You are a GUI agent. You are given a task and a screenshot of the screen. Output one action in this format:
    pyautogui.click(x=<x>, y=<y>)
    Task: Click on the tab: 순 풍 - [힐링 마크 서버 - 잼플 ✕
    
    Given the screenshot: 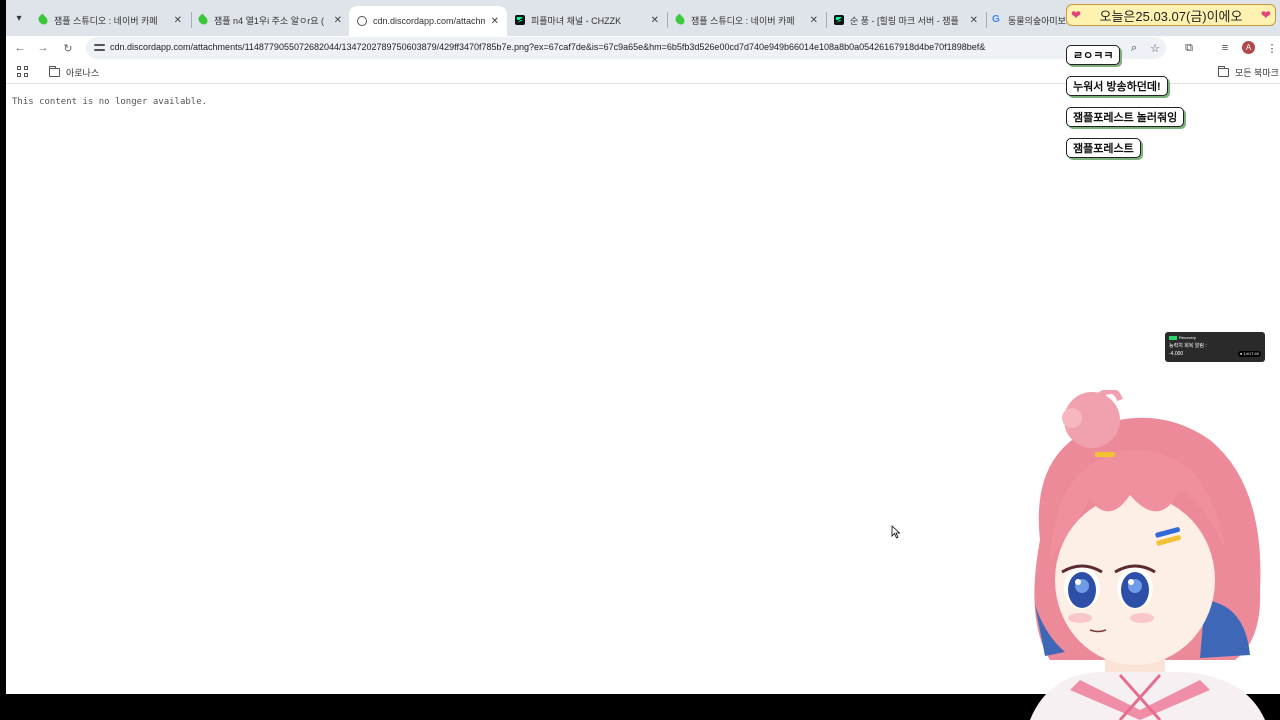 What is the action you would take?
    pyautogui.click(x=906, y=20)
    